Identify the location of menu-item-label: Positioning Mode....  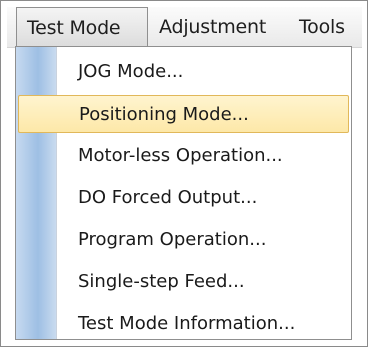
(164, 114).